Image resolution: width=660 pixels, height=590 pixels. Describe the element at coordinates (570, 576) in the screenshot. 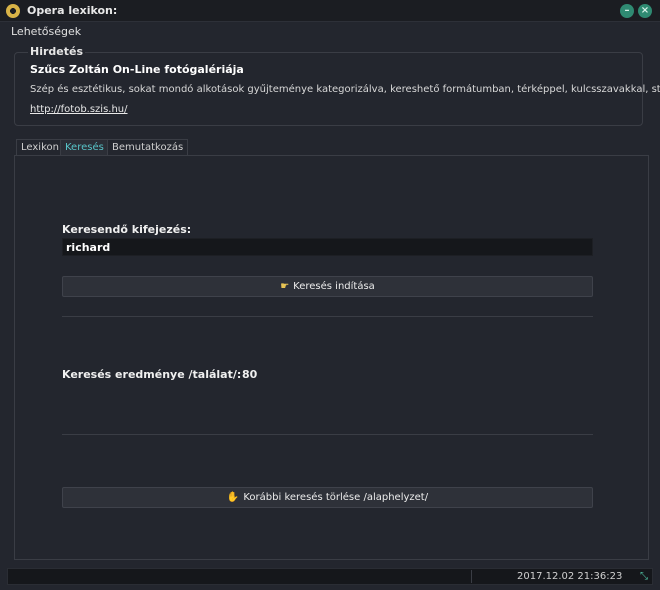

I see `status-datetime: 2017.12.02 21:36:23` at that location.